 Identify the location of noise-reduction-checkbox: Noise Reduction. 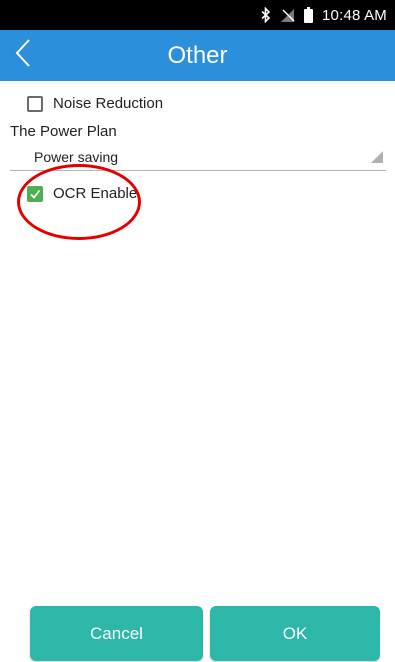
(95, 103).